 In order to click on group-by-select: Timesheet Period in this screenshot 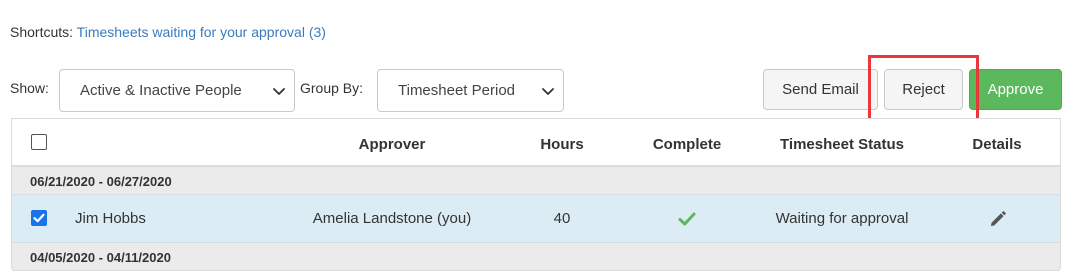, I will do `click(470, 90)`.